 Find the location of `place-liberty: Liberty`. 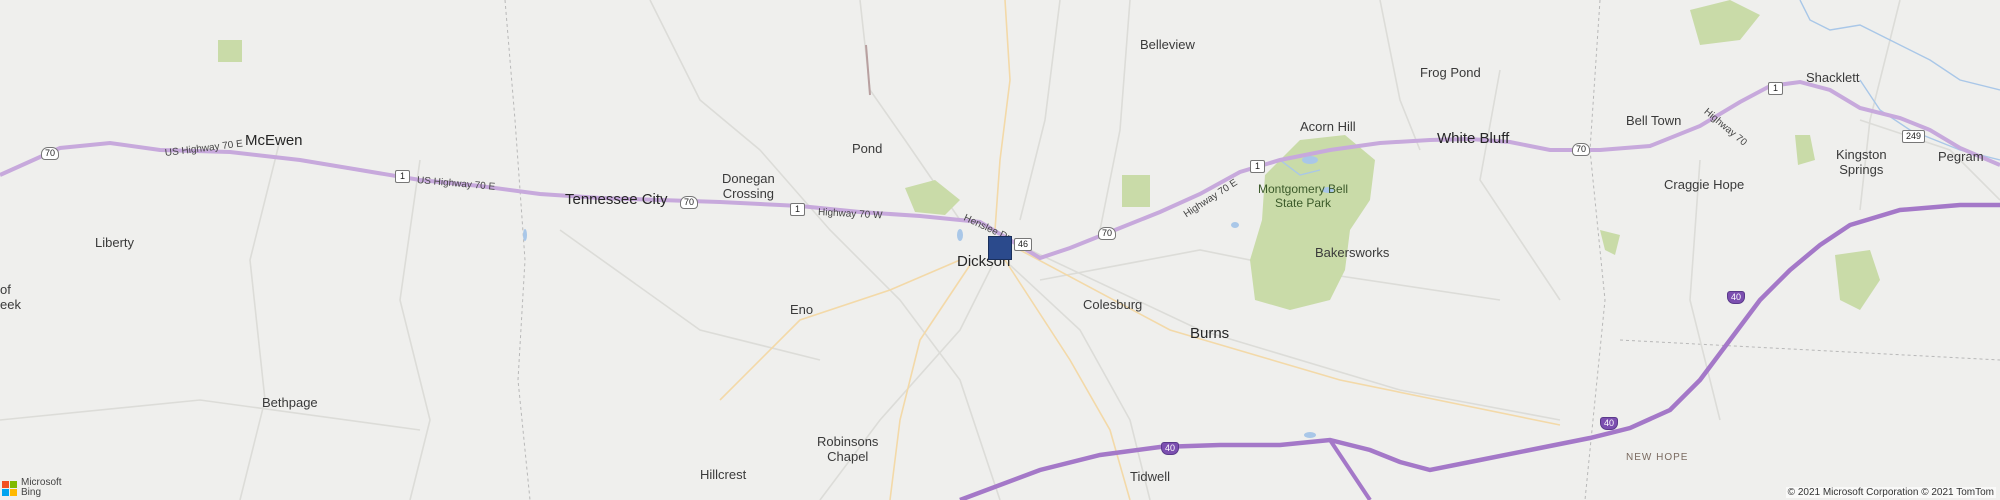

place-liberty: Liberty is located at coordinates (115, 242).